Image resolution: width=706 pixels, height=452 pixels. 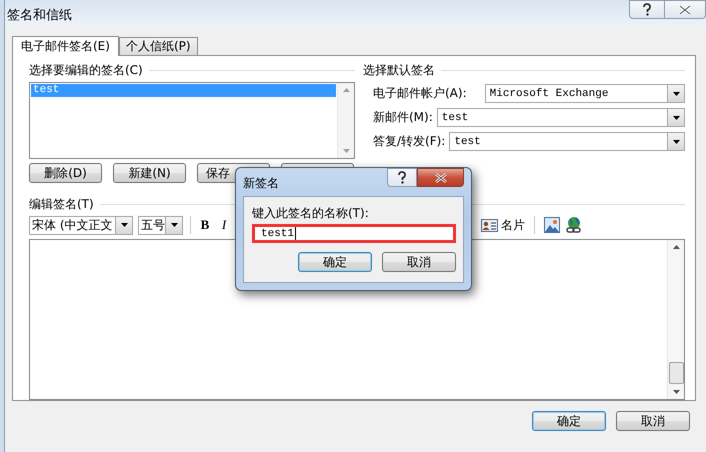 What do you see at coordinates (86, 70) in the screenshot?
I see `group-heading: 选择要编辑的签名(C)` at bounding box center [86, 70].